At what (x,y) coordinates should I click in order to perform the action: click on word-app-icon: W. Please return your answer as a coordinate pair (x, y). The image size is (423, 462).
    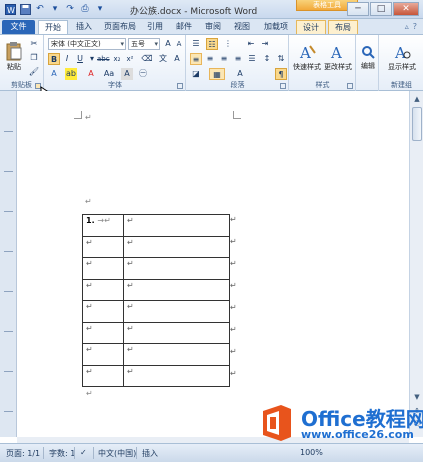
    Looking at the image, I should click on (10, 9).